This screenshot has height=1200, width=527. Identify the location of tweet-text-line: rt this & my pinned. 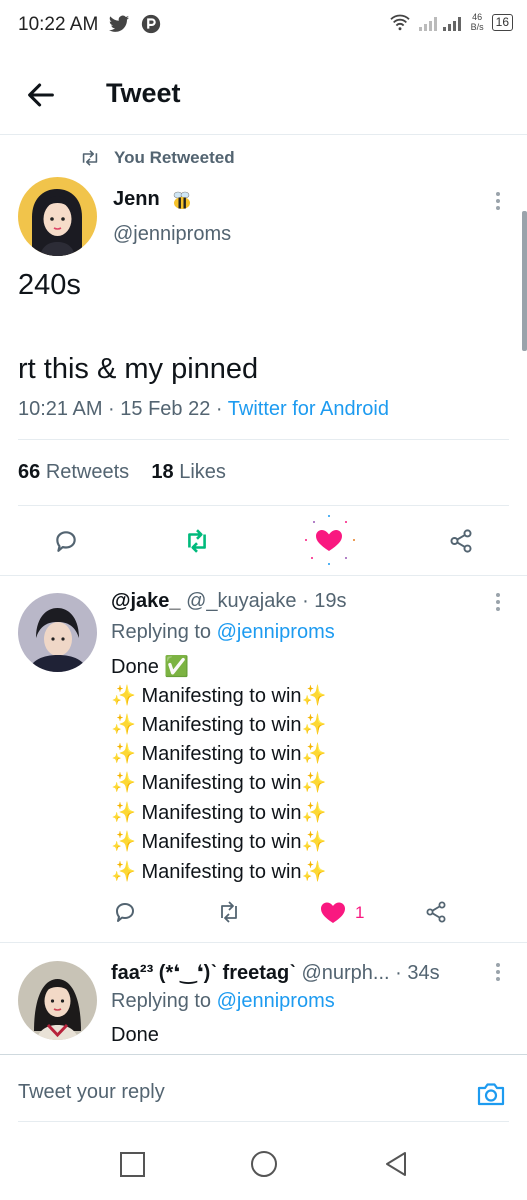
(138, 369).